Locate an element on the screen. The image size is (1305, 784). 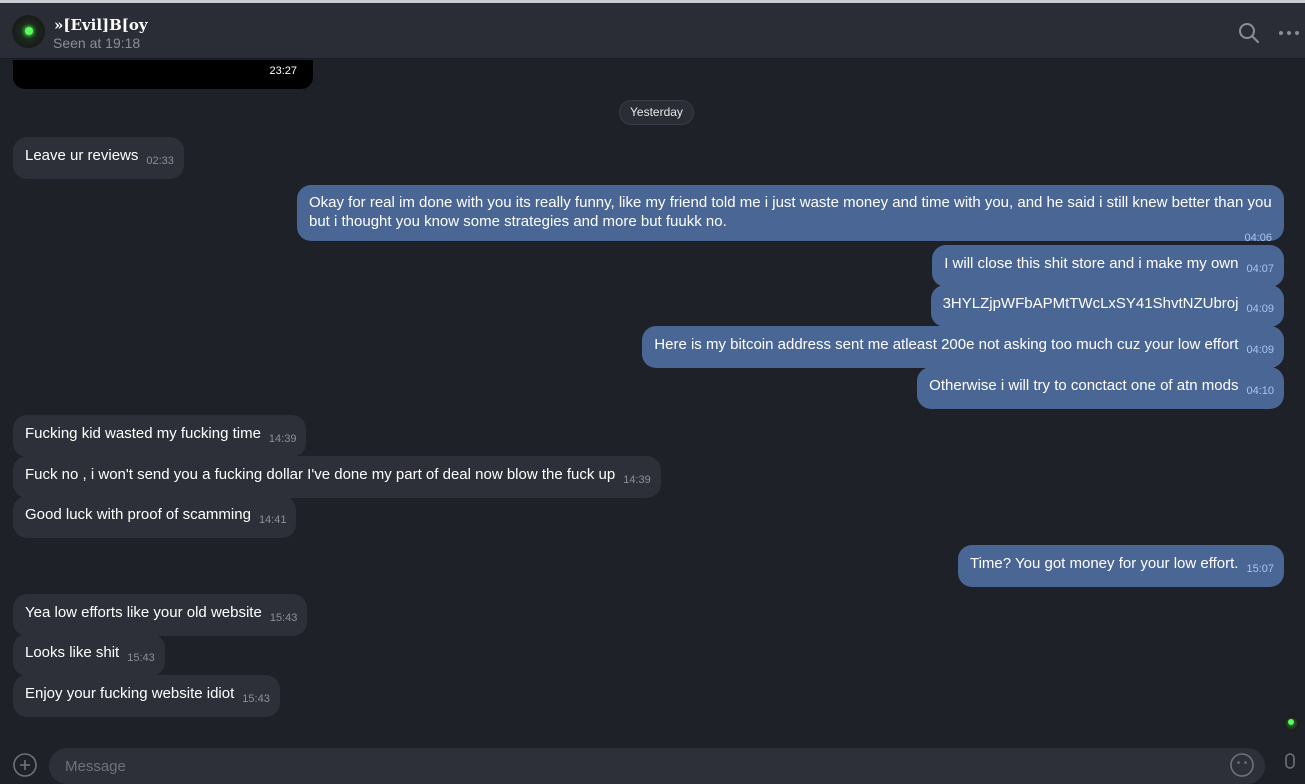
message-time: 04:10 is located at coordinates (1260, 391).